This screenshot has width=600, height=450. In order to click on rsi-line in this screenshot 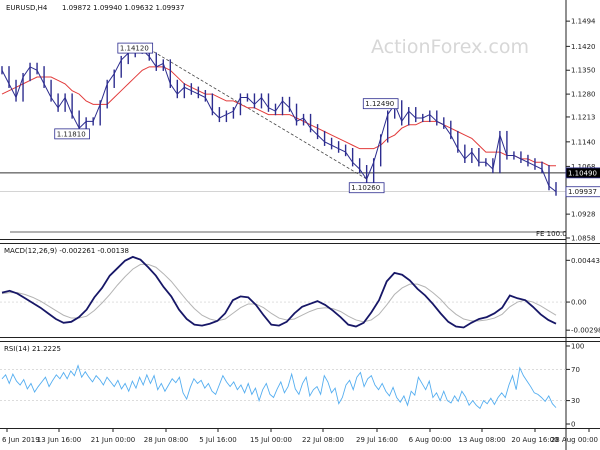, I will do `click(279, 387)`.